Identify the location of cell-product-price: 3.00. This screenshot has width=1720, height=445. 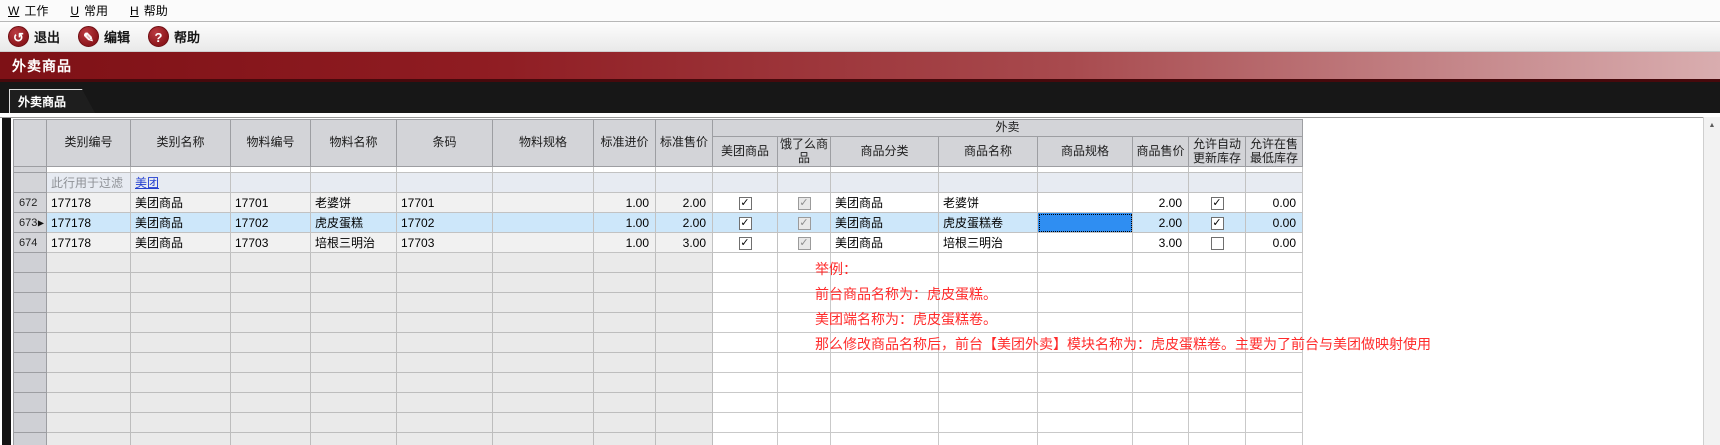
(1160, 243).